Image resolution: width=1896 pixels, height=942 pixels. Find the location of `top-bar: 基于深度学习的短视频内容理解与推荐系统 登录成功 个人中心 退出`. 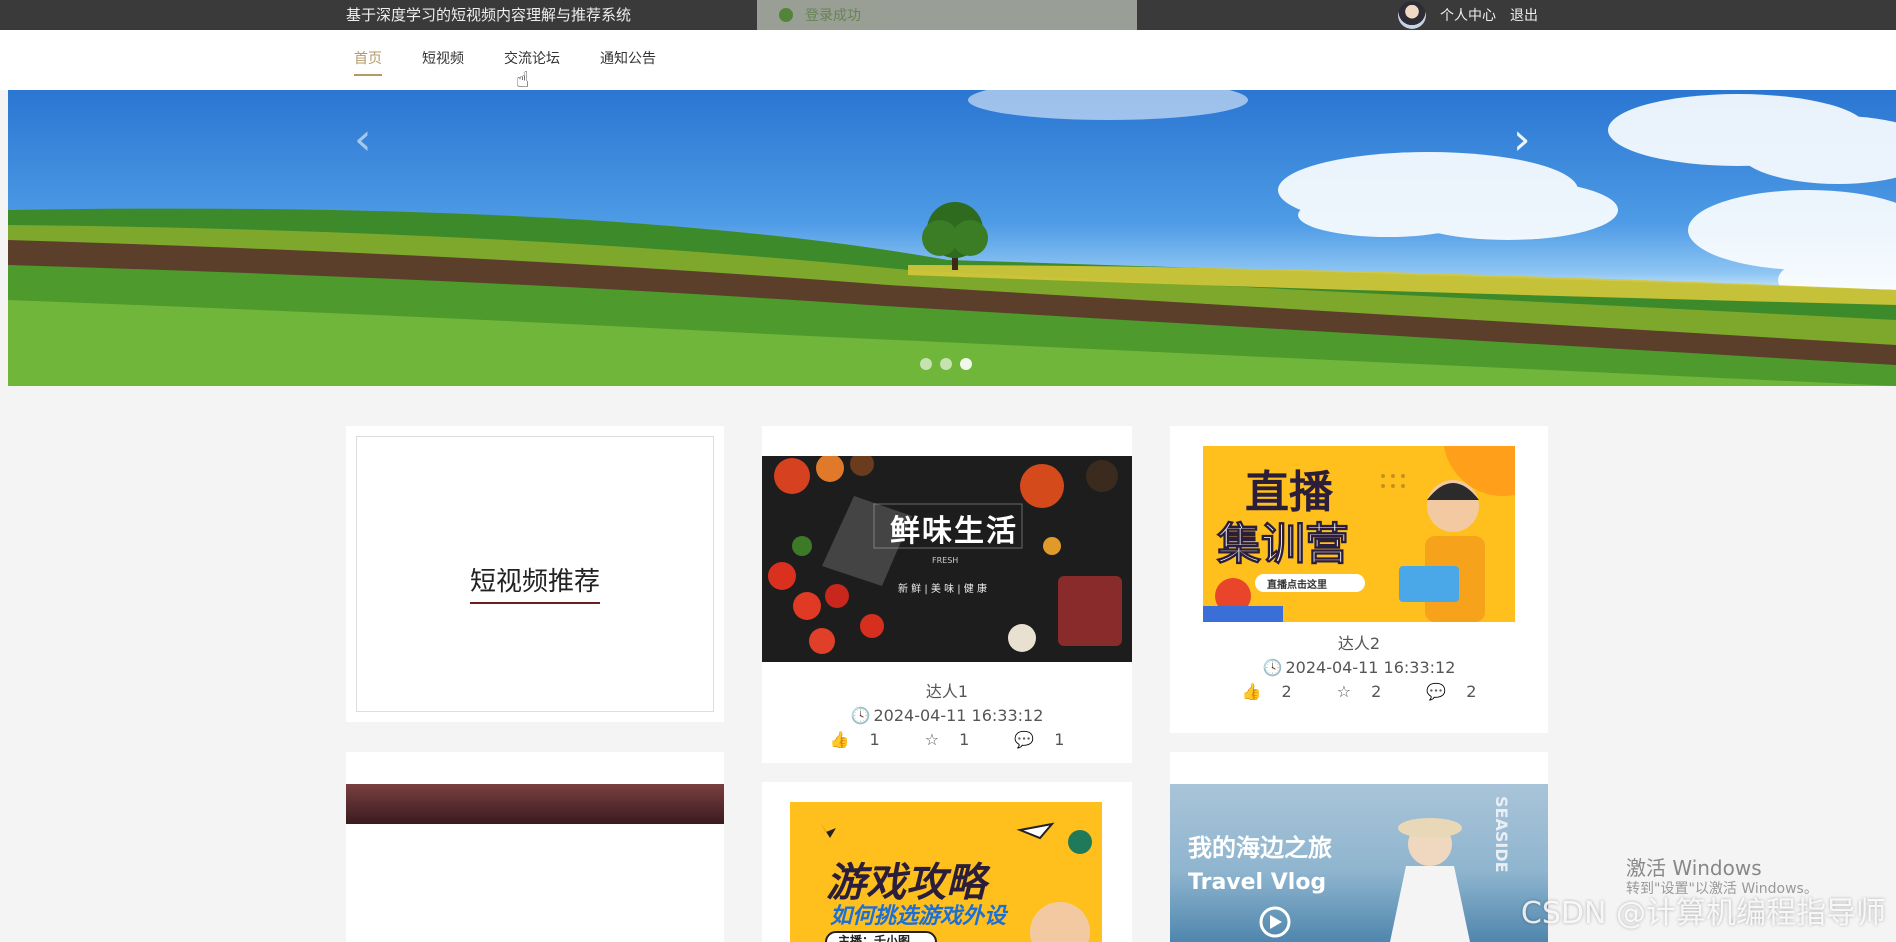

top-bar: 基于深度学习的短视频内容理解与推荐系统 登录成功 个人中心 退出 is located at coordinates (948, 15).